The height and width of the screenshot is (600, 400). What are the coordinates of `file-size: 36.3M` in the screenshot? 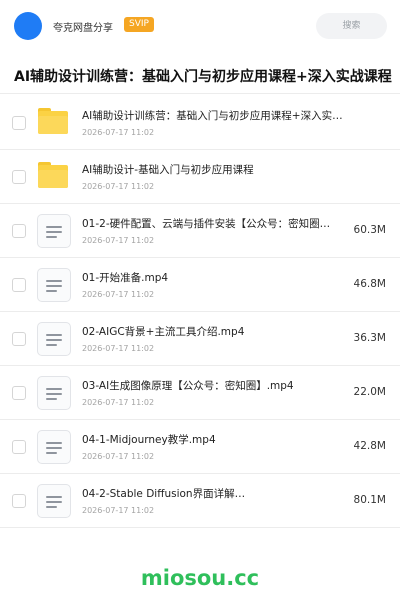 It's located at (369, 338).